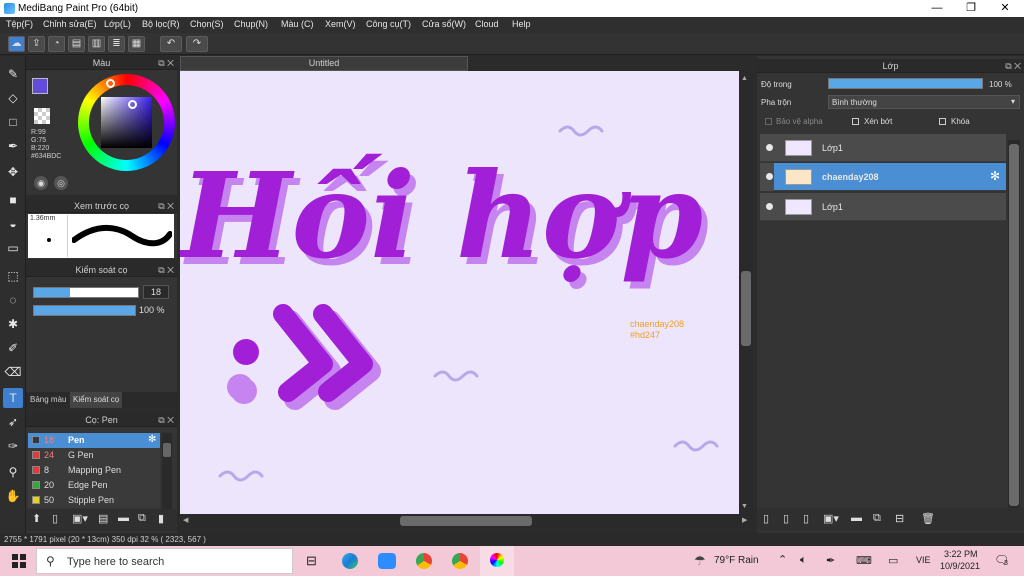 The image size is (1024, 576). What do you see at coordinates (13, 248) in the screenshot?
I see `gradient-tool-icon: ▭` at bounding box center [13, 248].